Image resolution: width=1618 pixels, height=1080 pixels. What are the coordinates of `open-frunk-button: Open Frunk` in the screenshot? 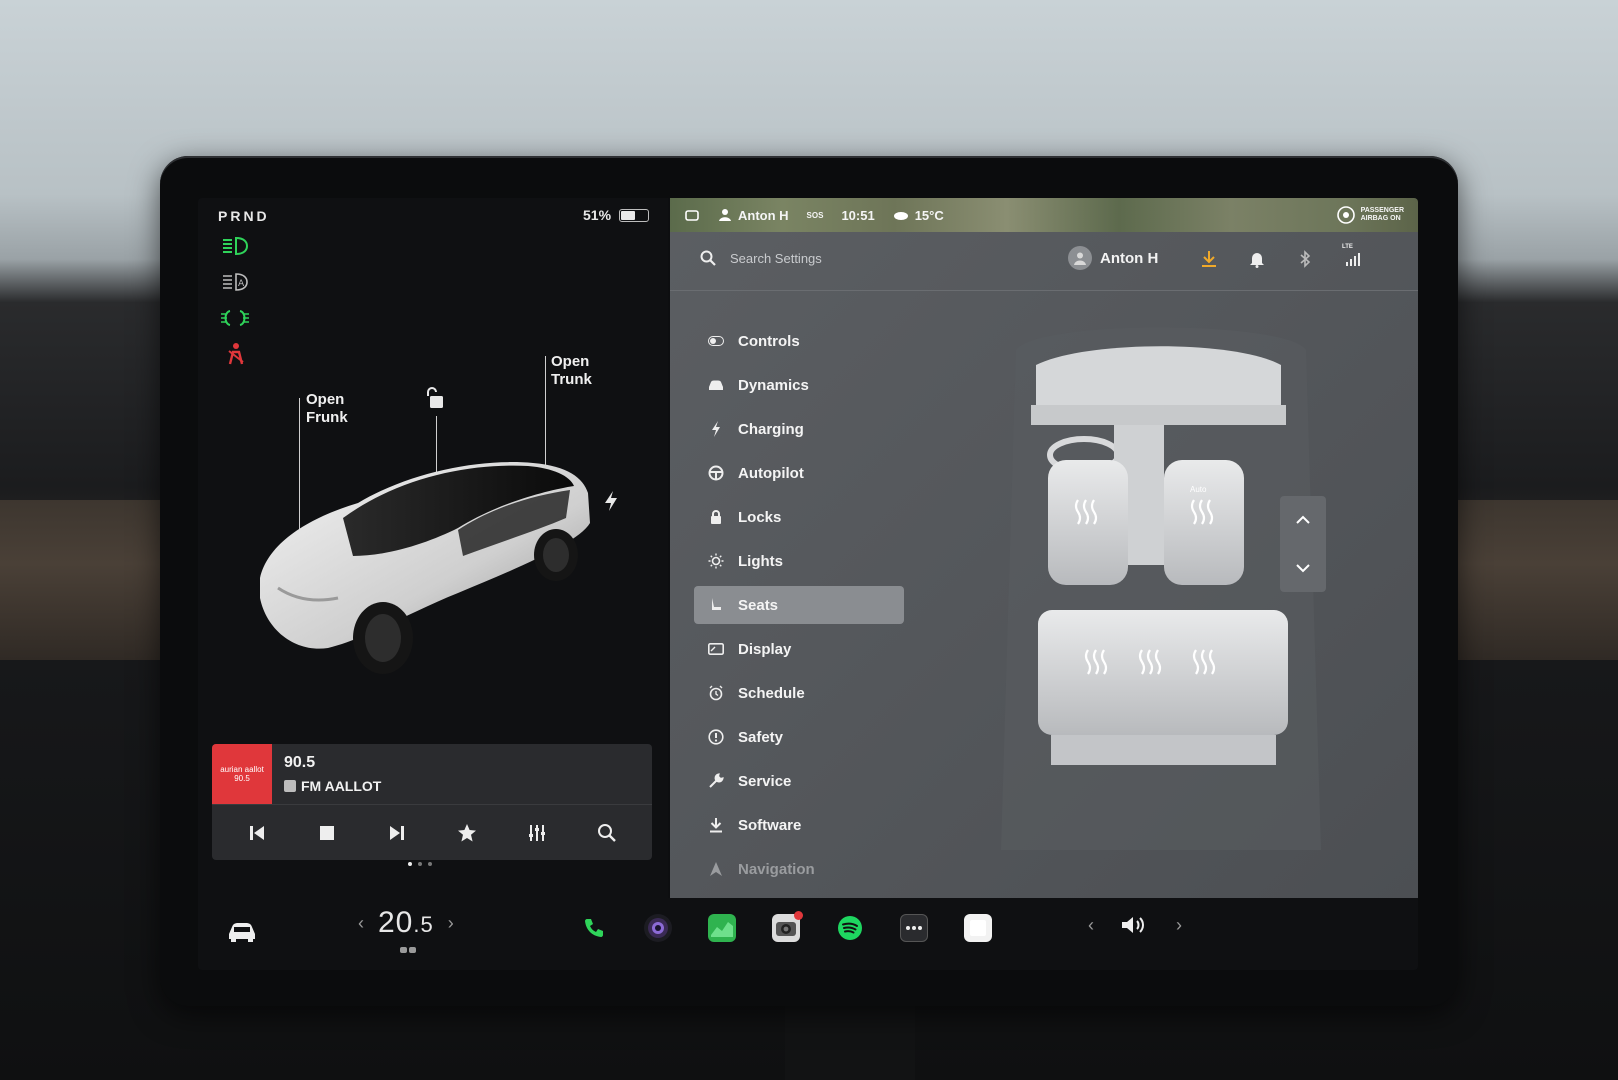 It's located at (327, 409).